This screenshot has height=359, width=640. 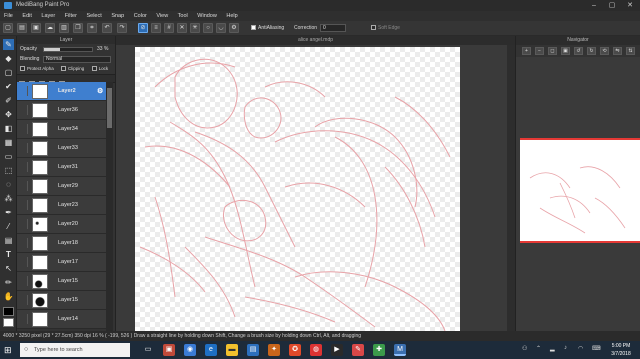 I want to click on magic-wand-icon: ⁂, so click(x=8, y=198).